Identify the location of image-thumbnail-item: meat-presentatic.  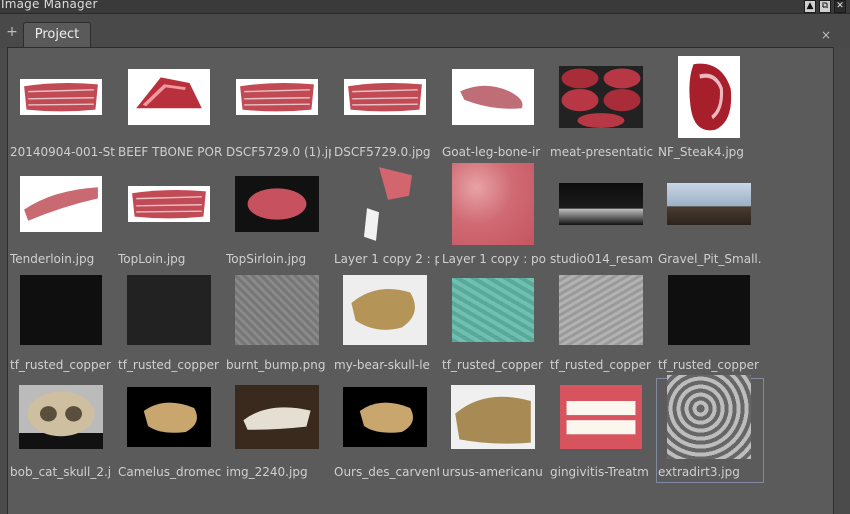
(602, 110).